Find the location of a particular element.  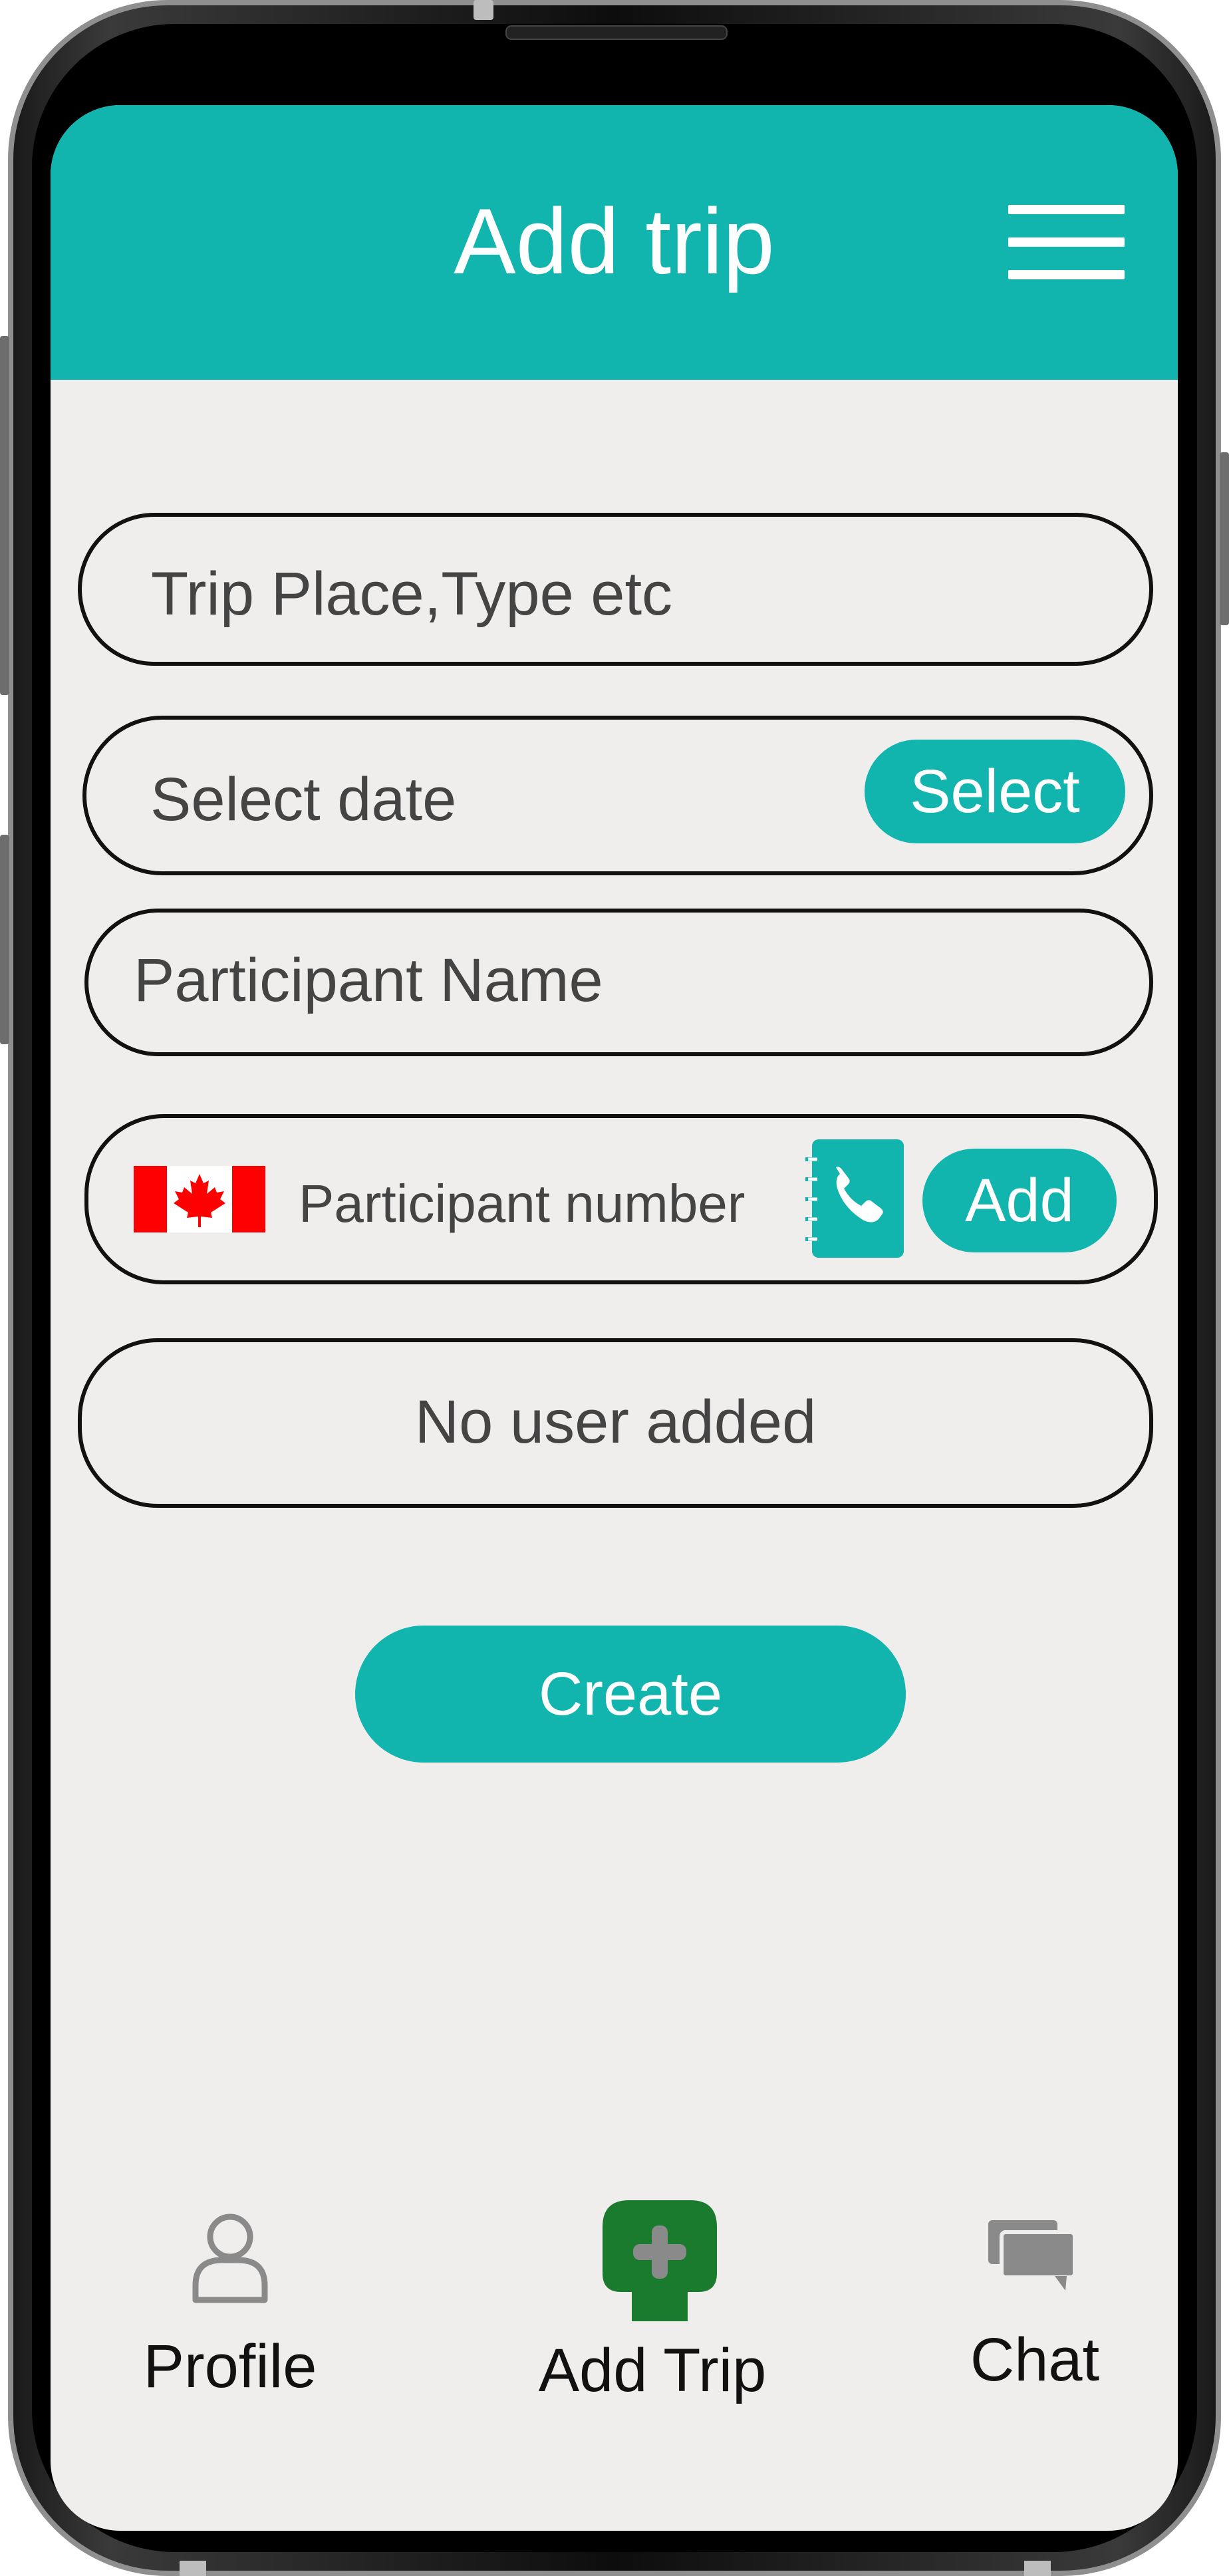

bottom-port-left is located at coordinates (193, 2568).